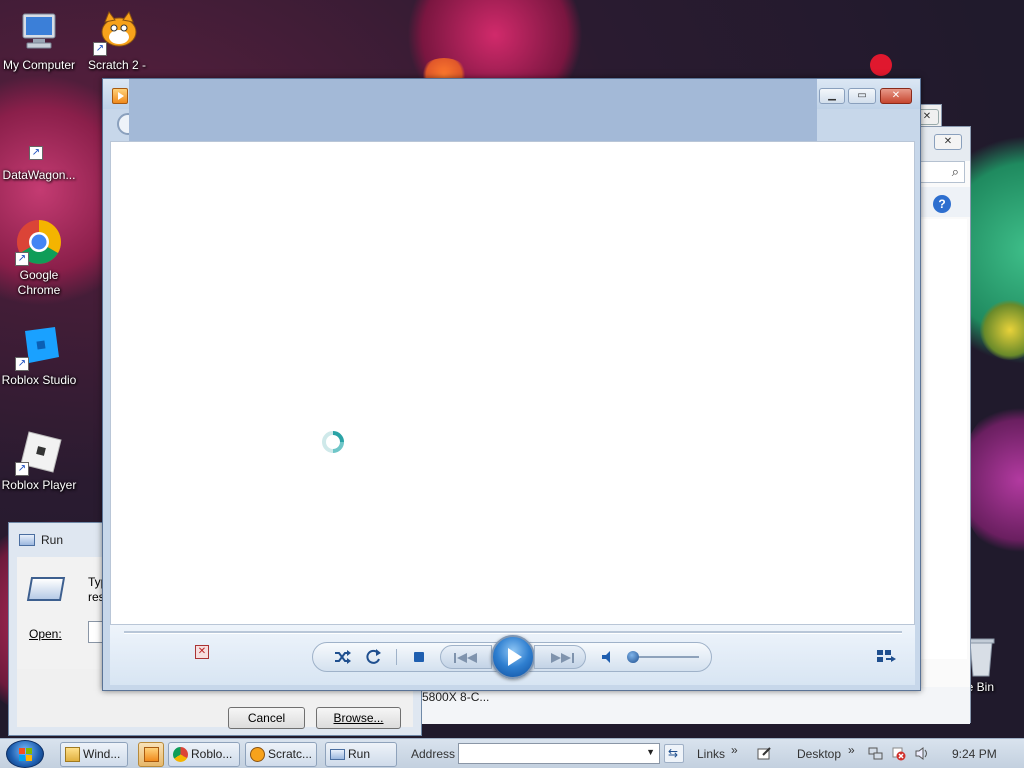 Image resolution: width=1024 pixels, height=768 pixels. I want to click on next-icon, so click(562, 658).